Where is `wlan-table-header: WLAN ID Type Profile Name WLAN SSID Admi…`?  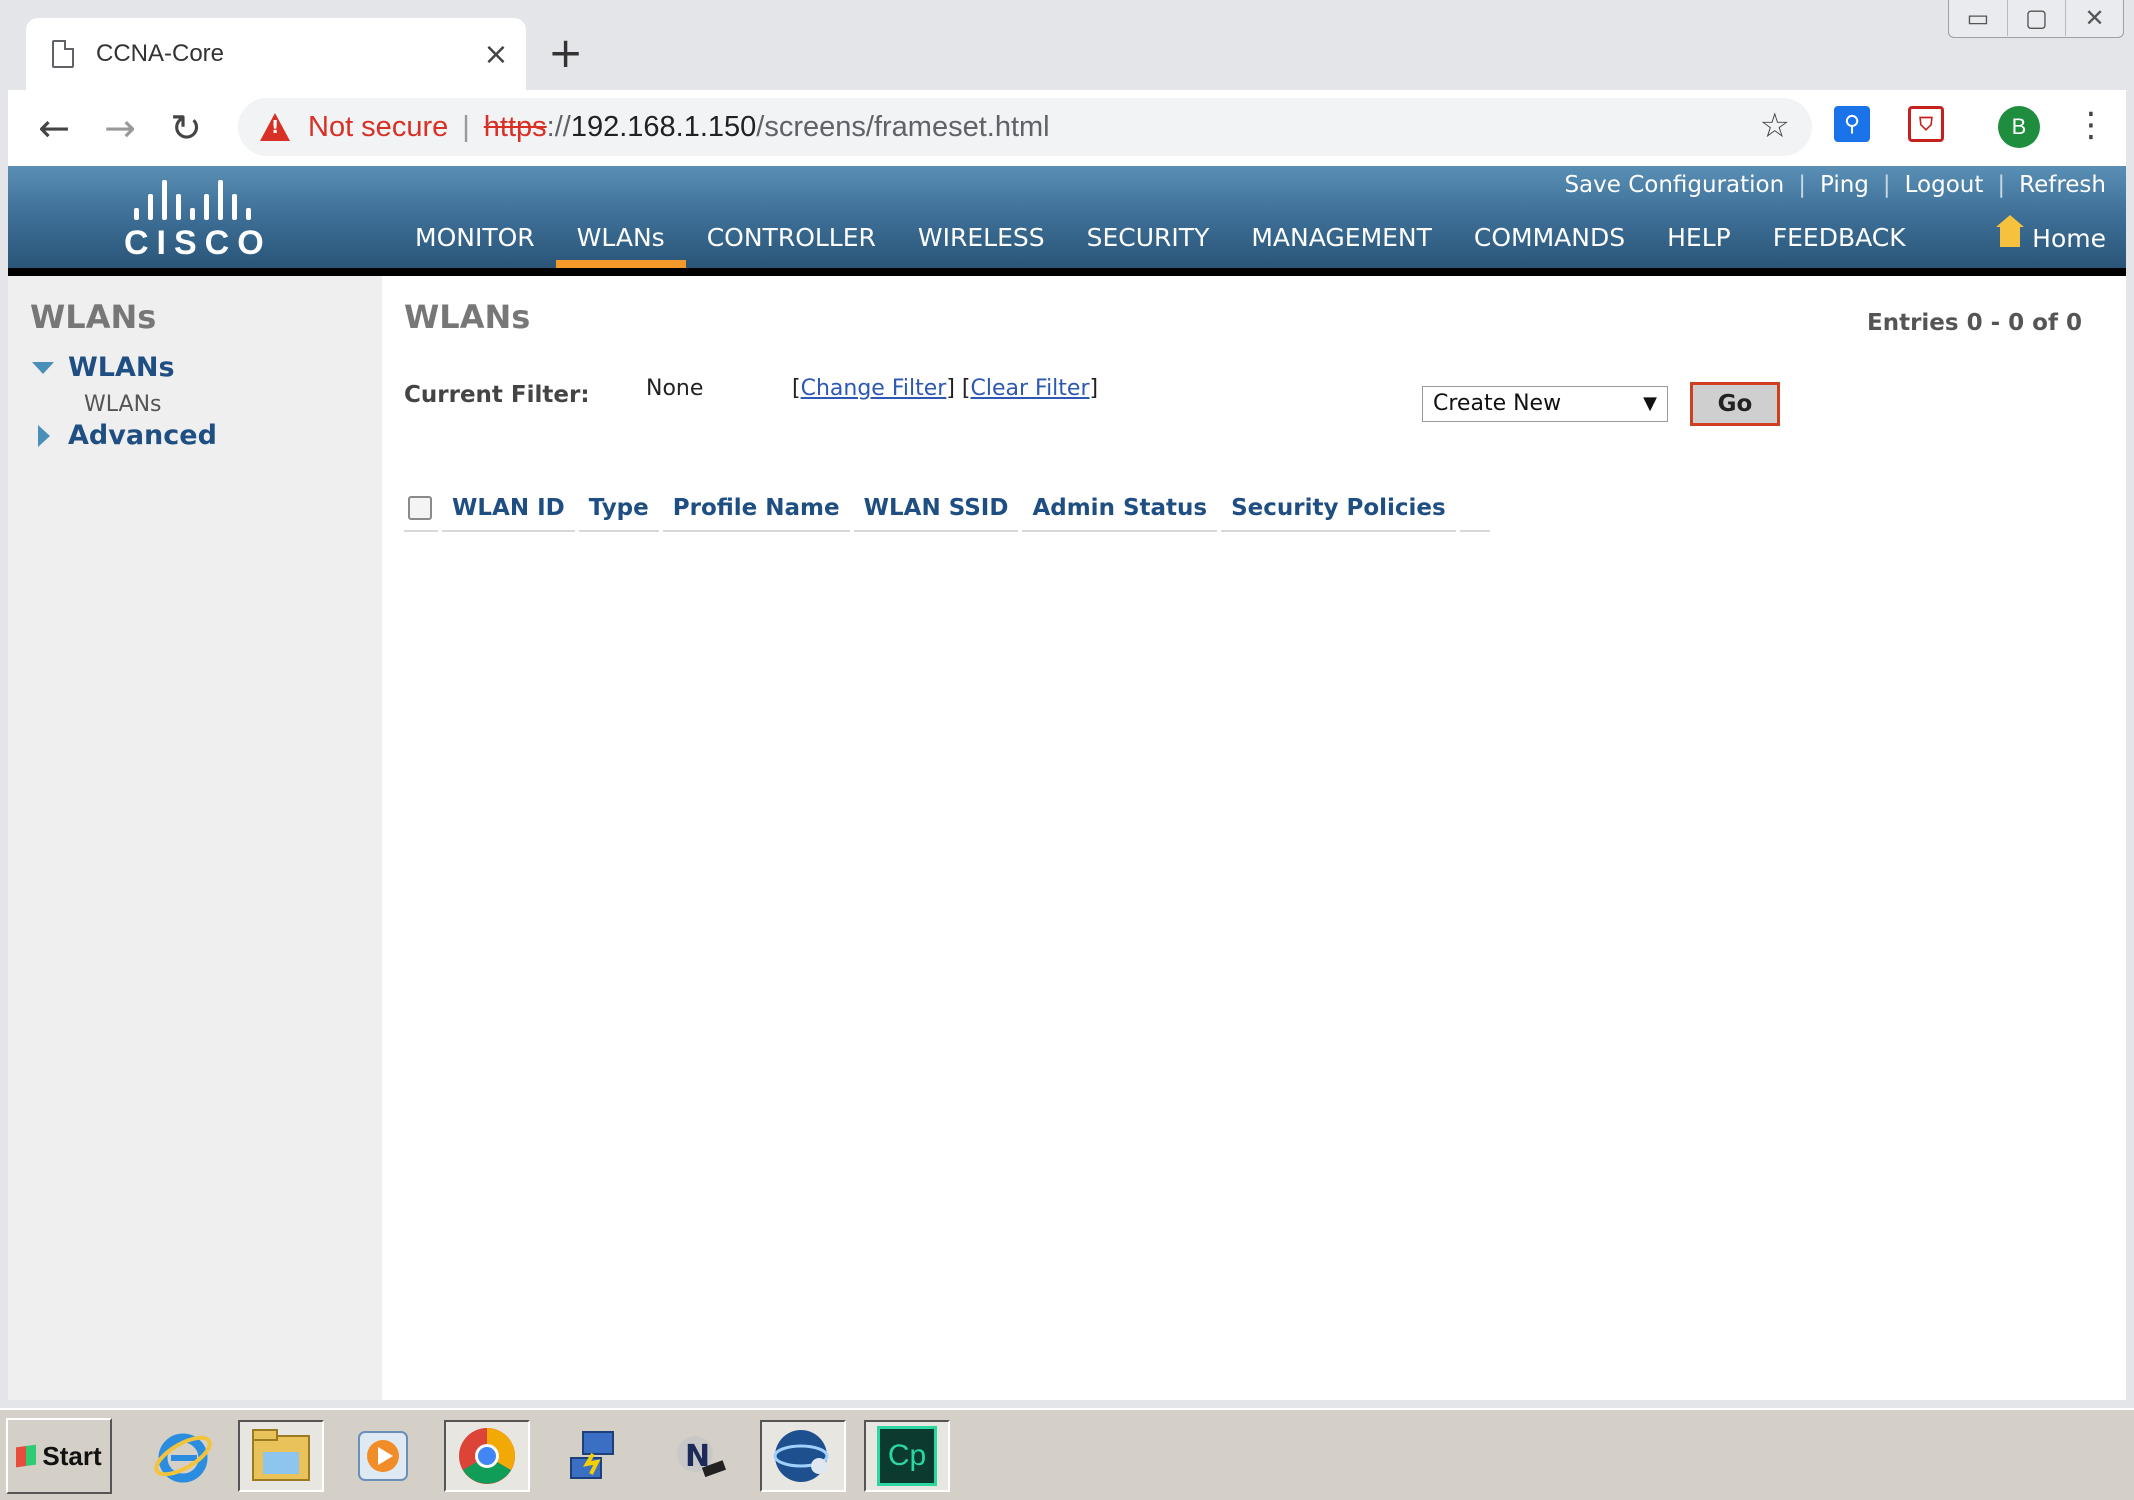 wlan-table-header: WLAN ID Type Profile Name WLAN SSID Admi… is located at coordinates (949, 511).